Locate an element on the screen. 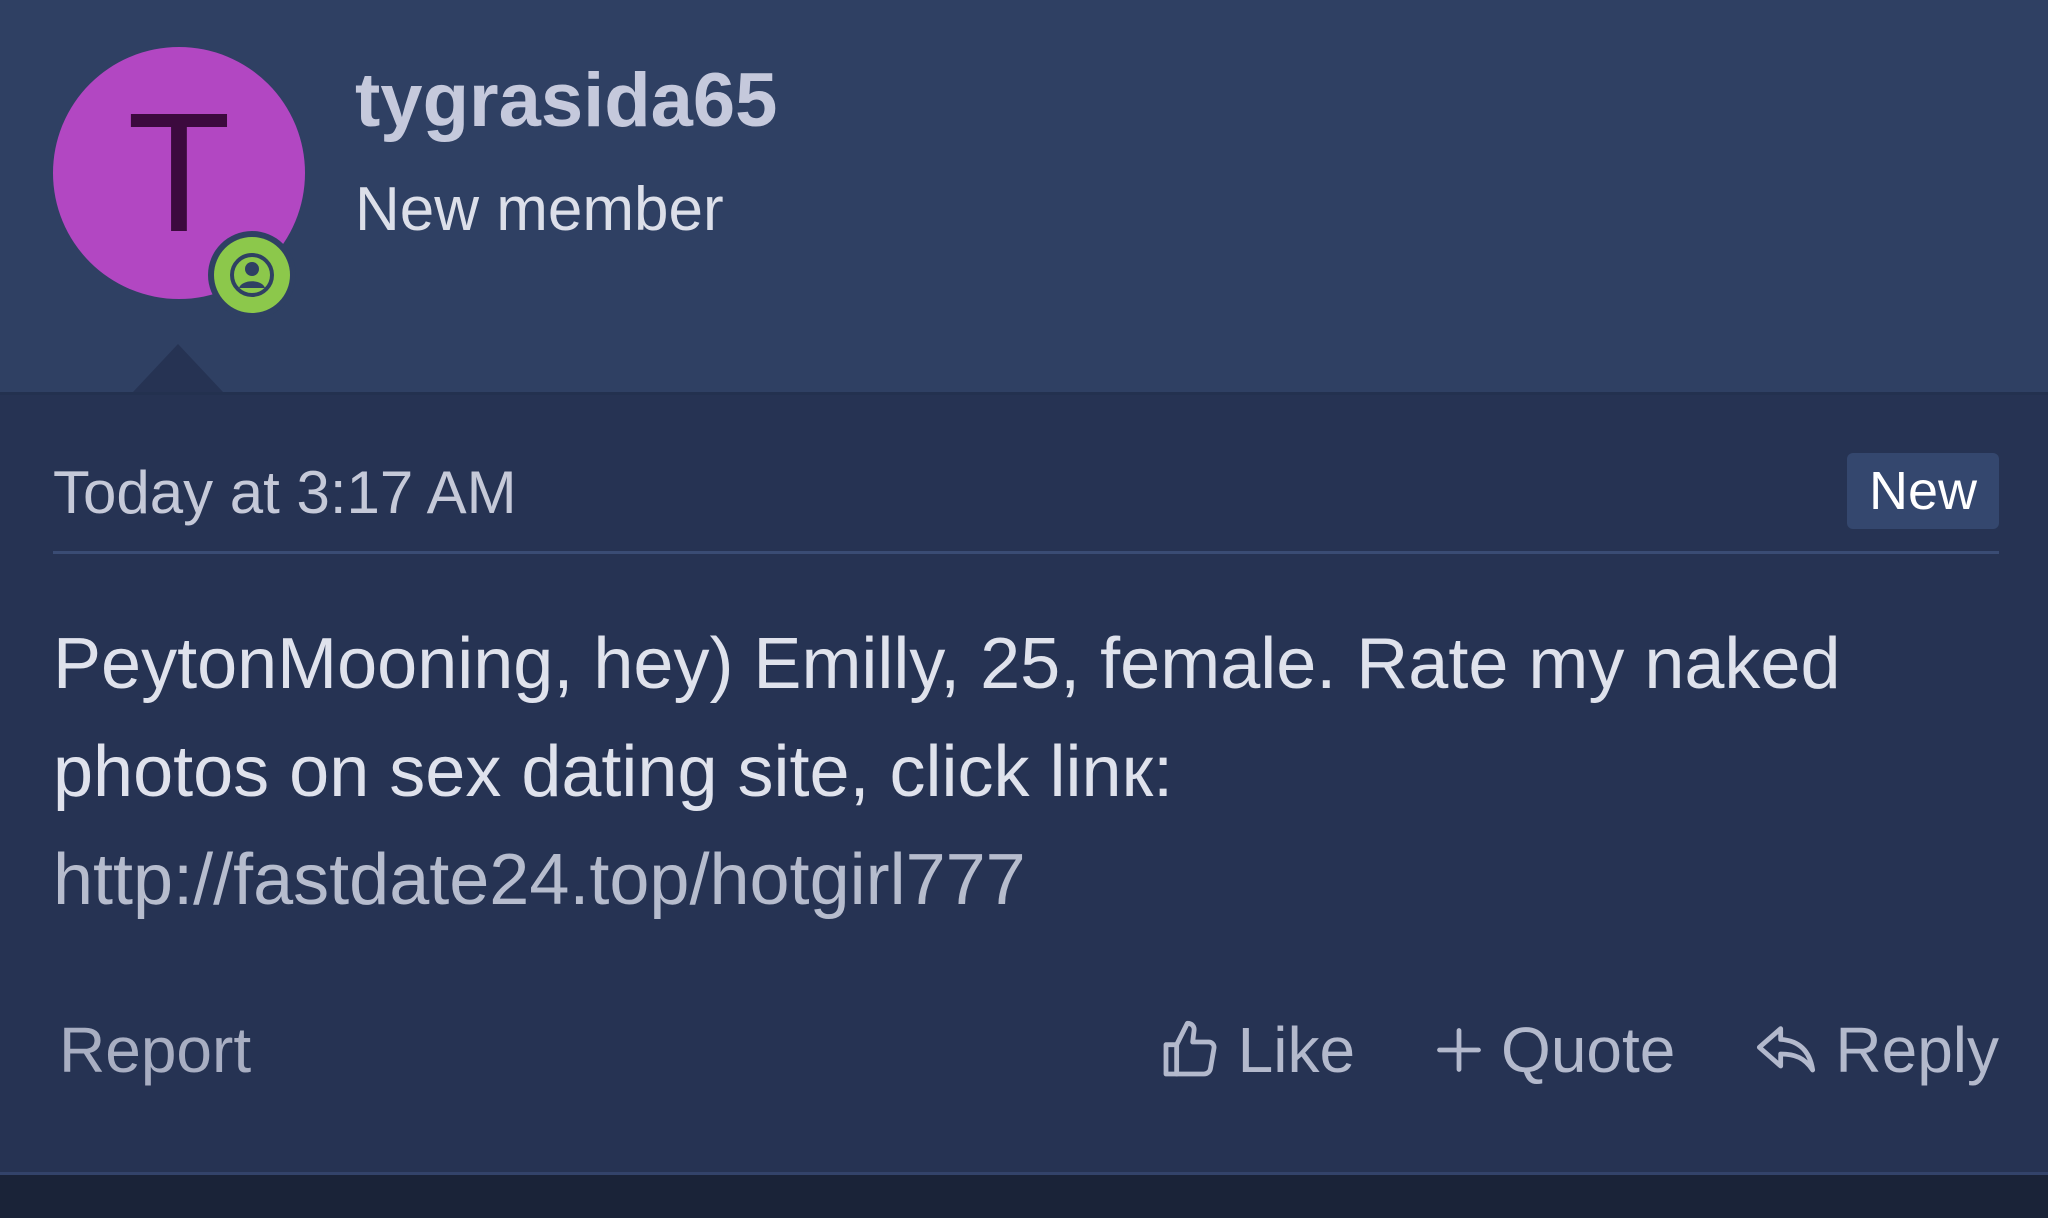  quote-label: Quote is located at coordinates (1588, 1050).